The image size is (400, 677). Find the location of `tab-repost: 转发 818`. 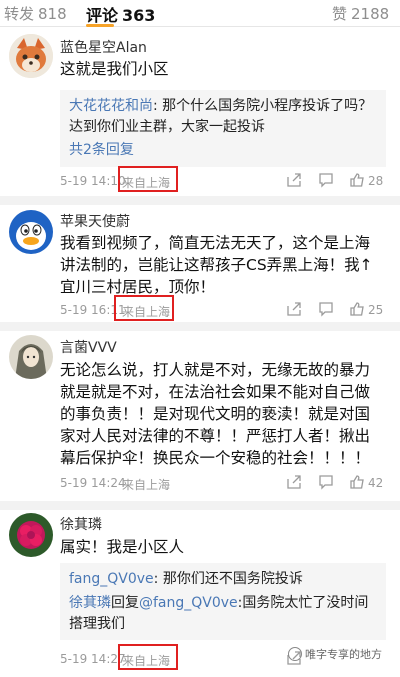

tab-repost: 转发 818 is located at coordinates (35, 13).